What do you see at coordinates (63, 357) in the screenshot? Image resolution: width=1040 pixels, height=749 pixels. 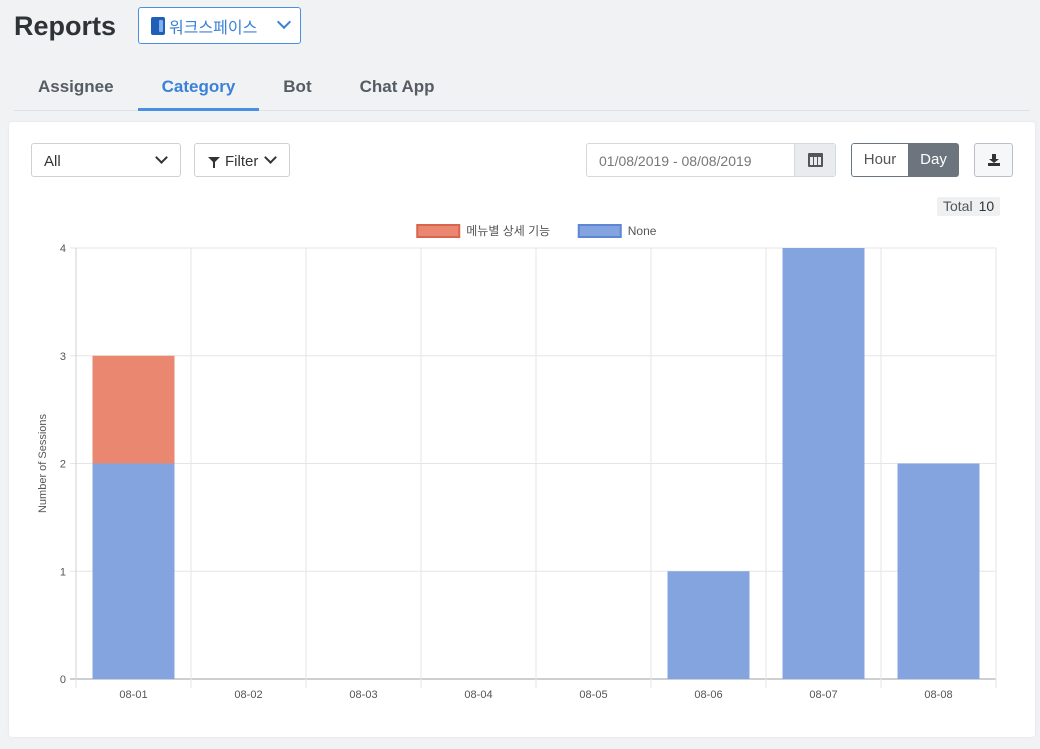 I see `y-tick-label: 3` at bounding box center [63, 357].